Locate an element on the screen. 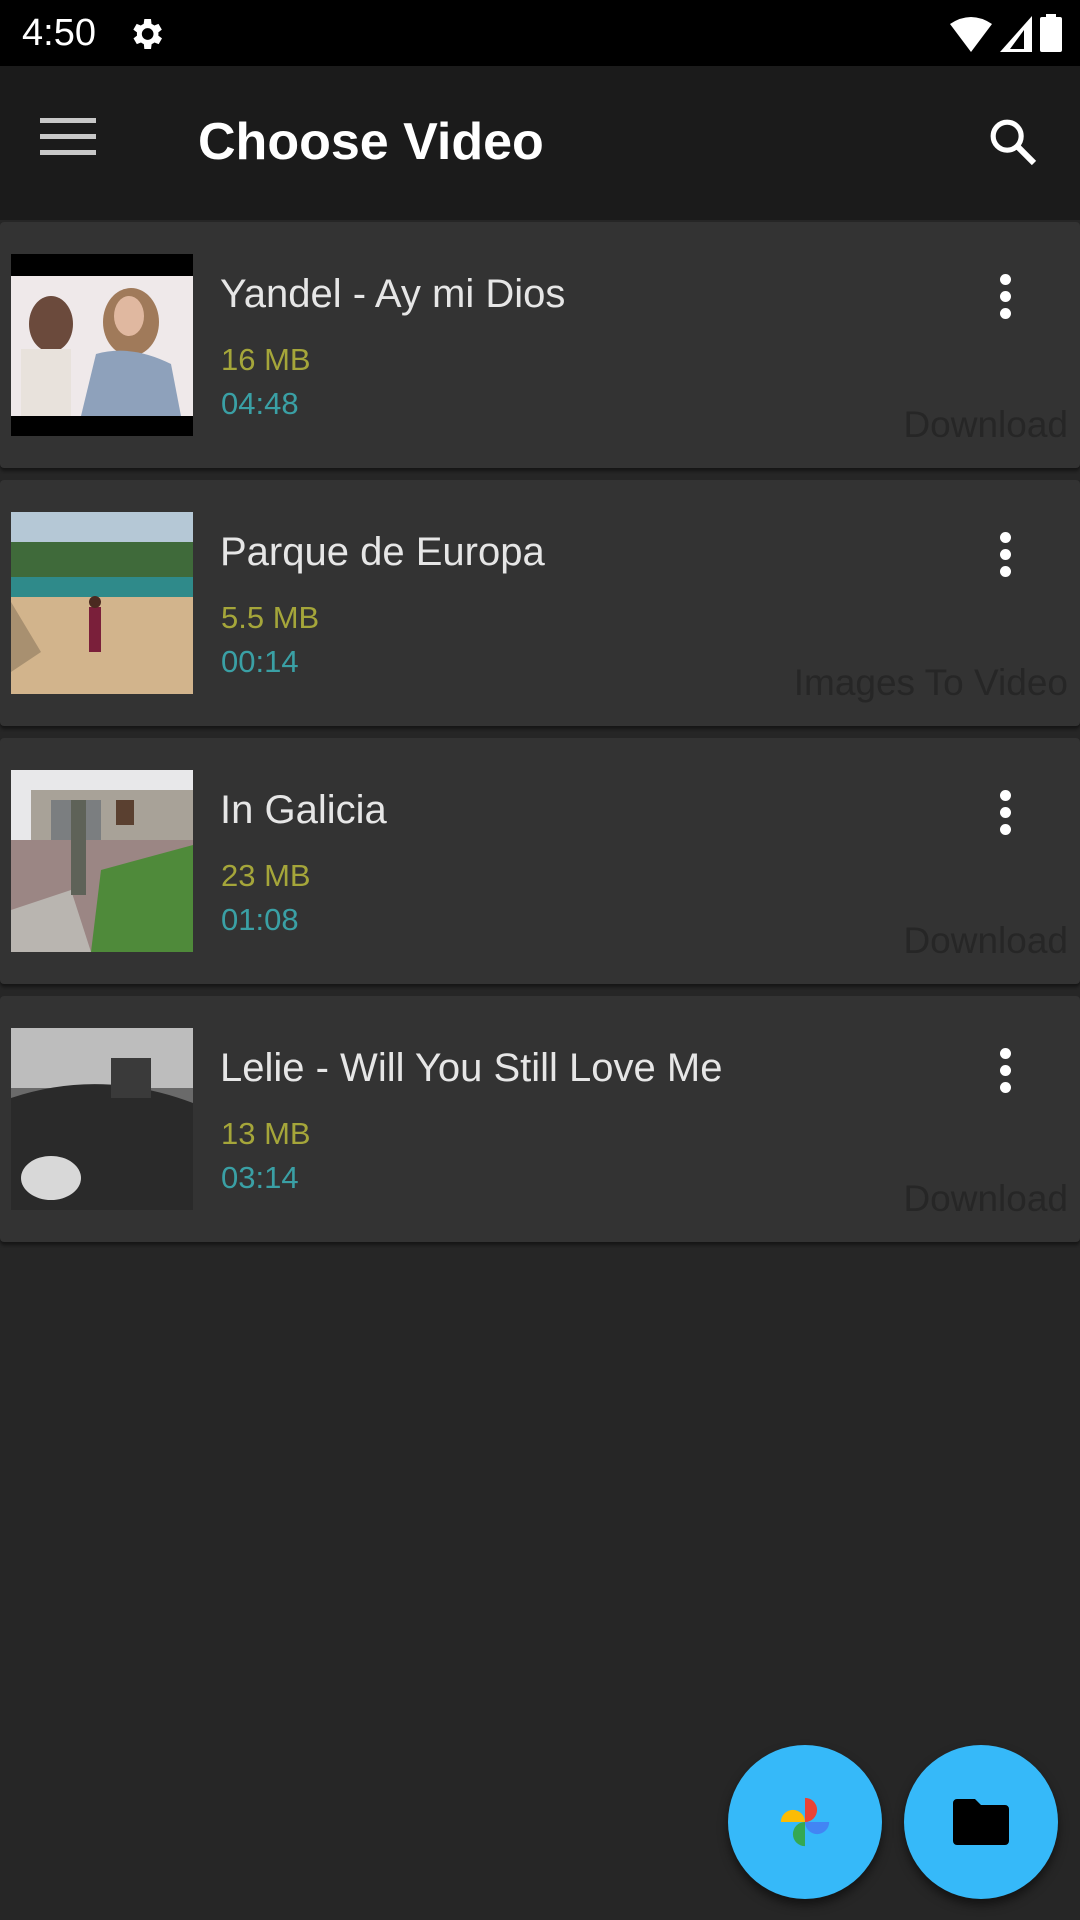 The width and height of the screenshot is (1080, 1920). settings-gear-icon is located at coordinates (147, 34).